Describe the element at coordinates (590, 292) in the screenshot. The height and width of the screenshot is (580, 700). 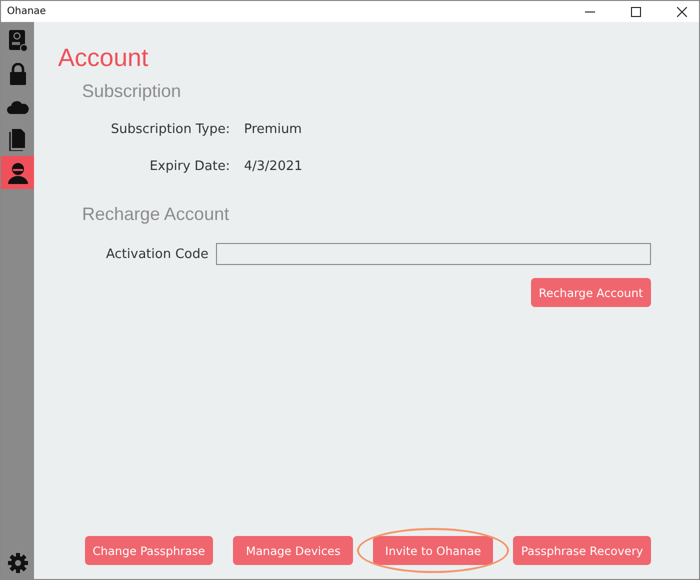
I see `recharge-button: Recharge Account` at that location.